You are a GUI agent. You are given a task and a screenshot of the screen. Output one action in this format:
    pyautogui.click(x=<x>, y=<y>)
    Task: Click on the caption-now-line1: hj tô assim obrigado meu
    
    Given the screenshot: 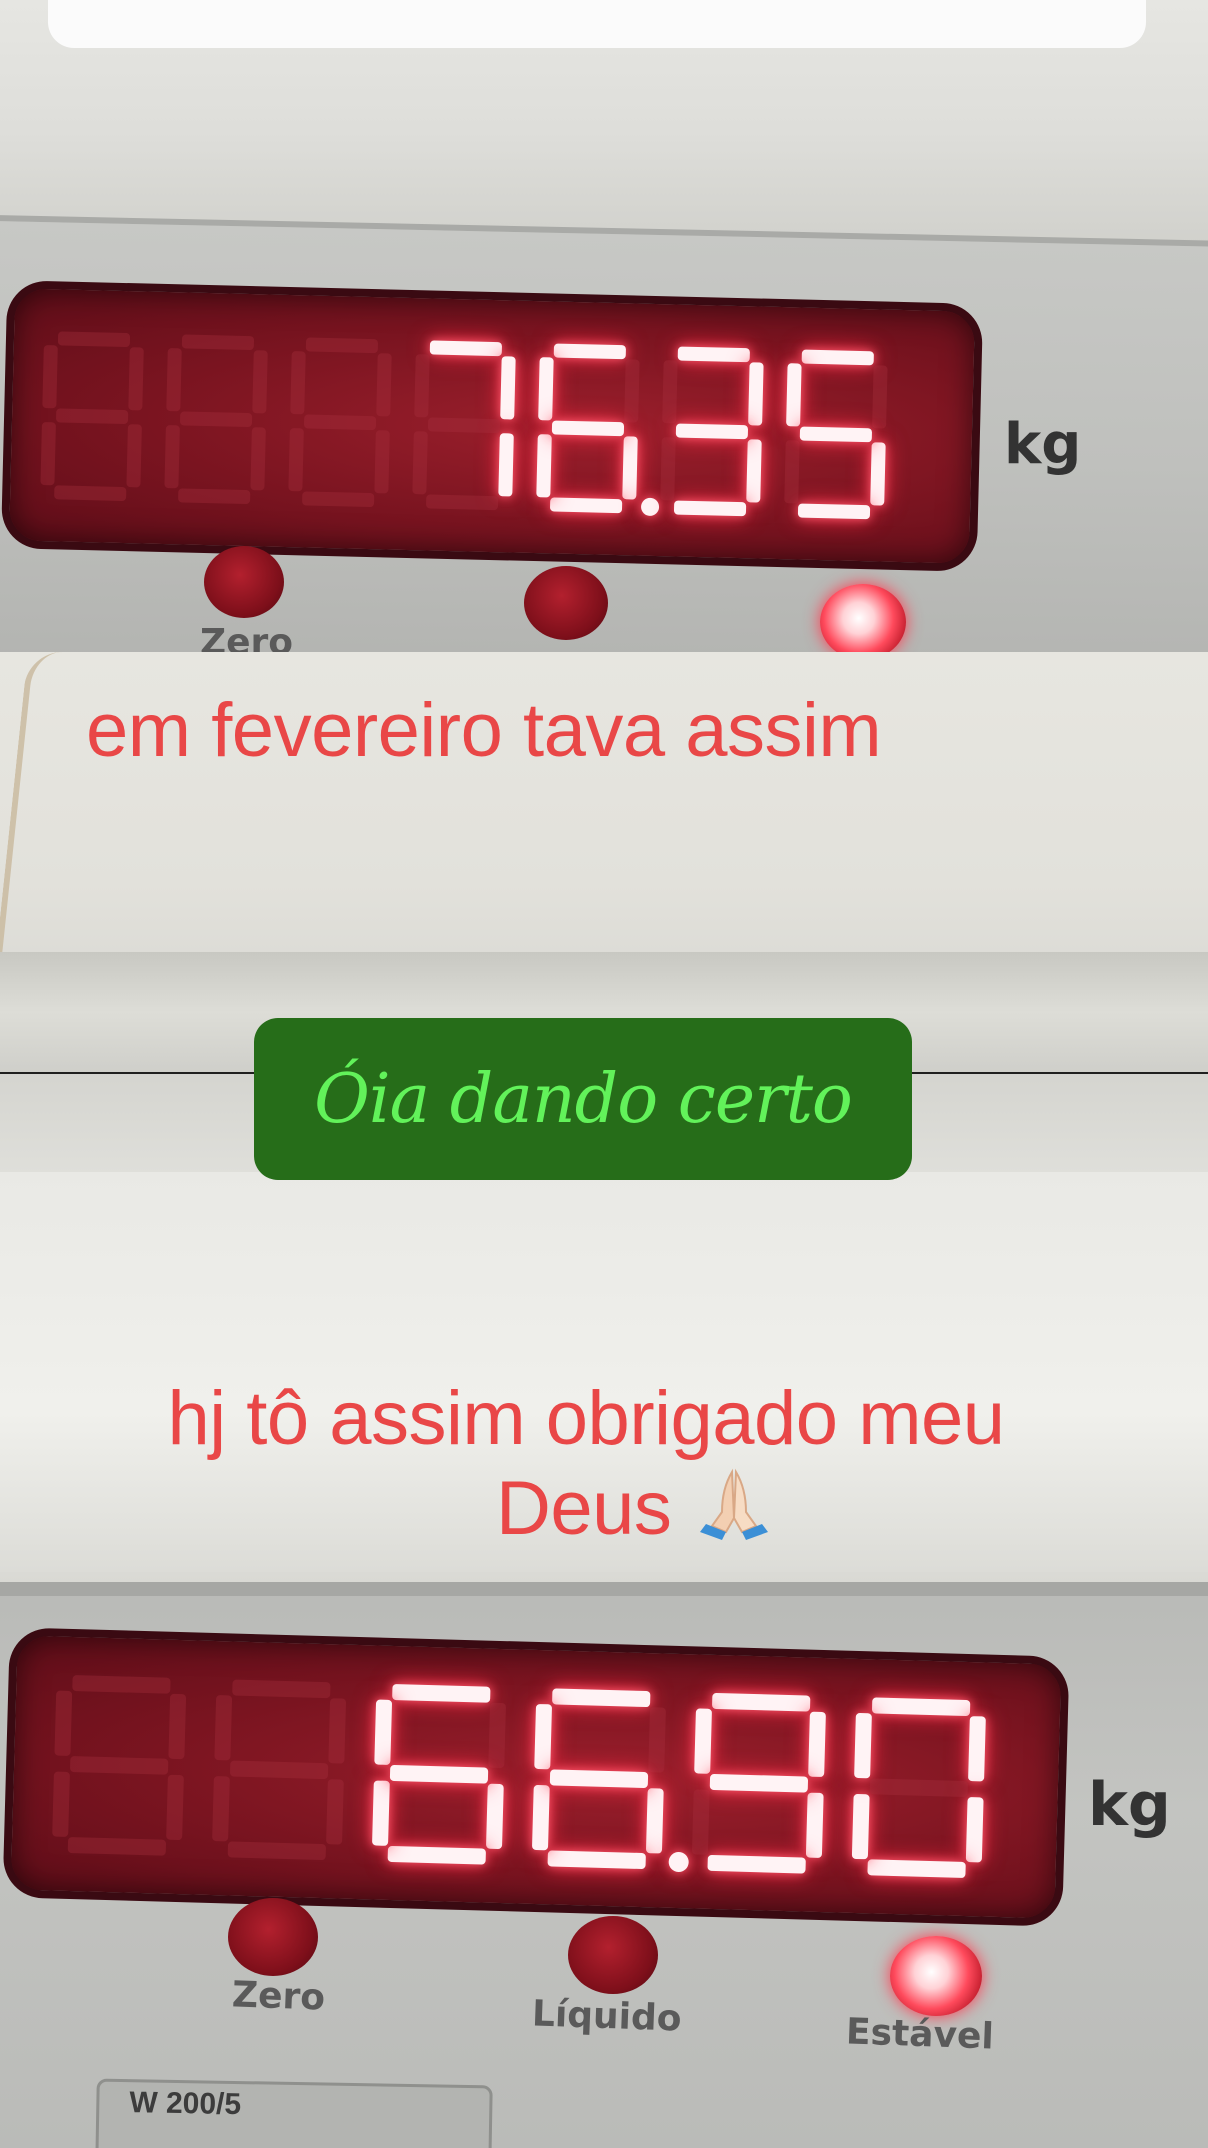 What is the action you would take?
    pyautogui.click(x=586, y=1418)
    